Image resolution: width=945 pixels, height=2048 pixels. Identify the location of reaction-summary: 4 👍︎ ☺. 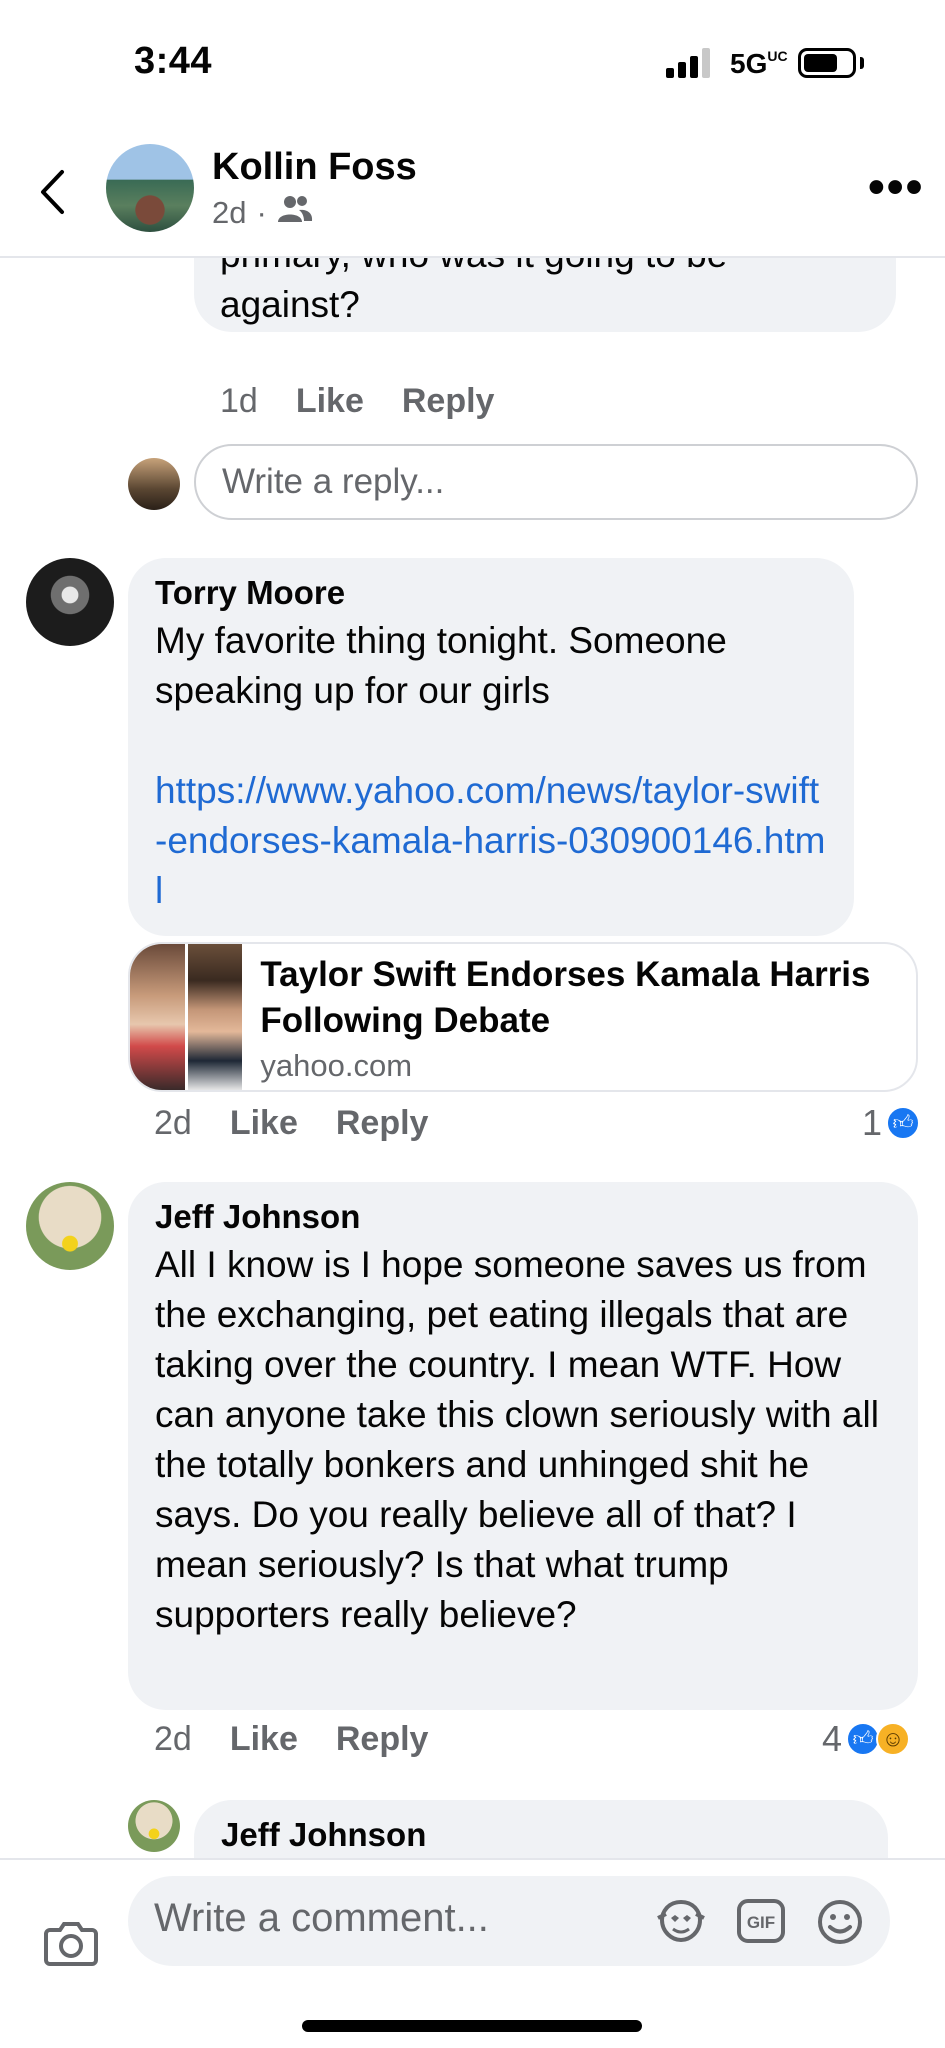
(866, 1739).